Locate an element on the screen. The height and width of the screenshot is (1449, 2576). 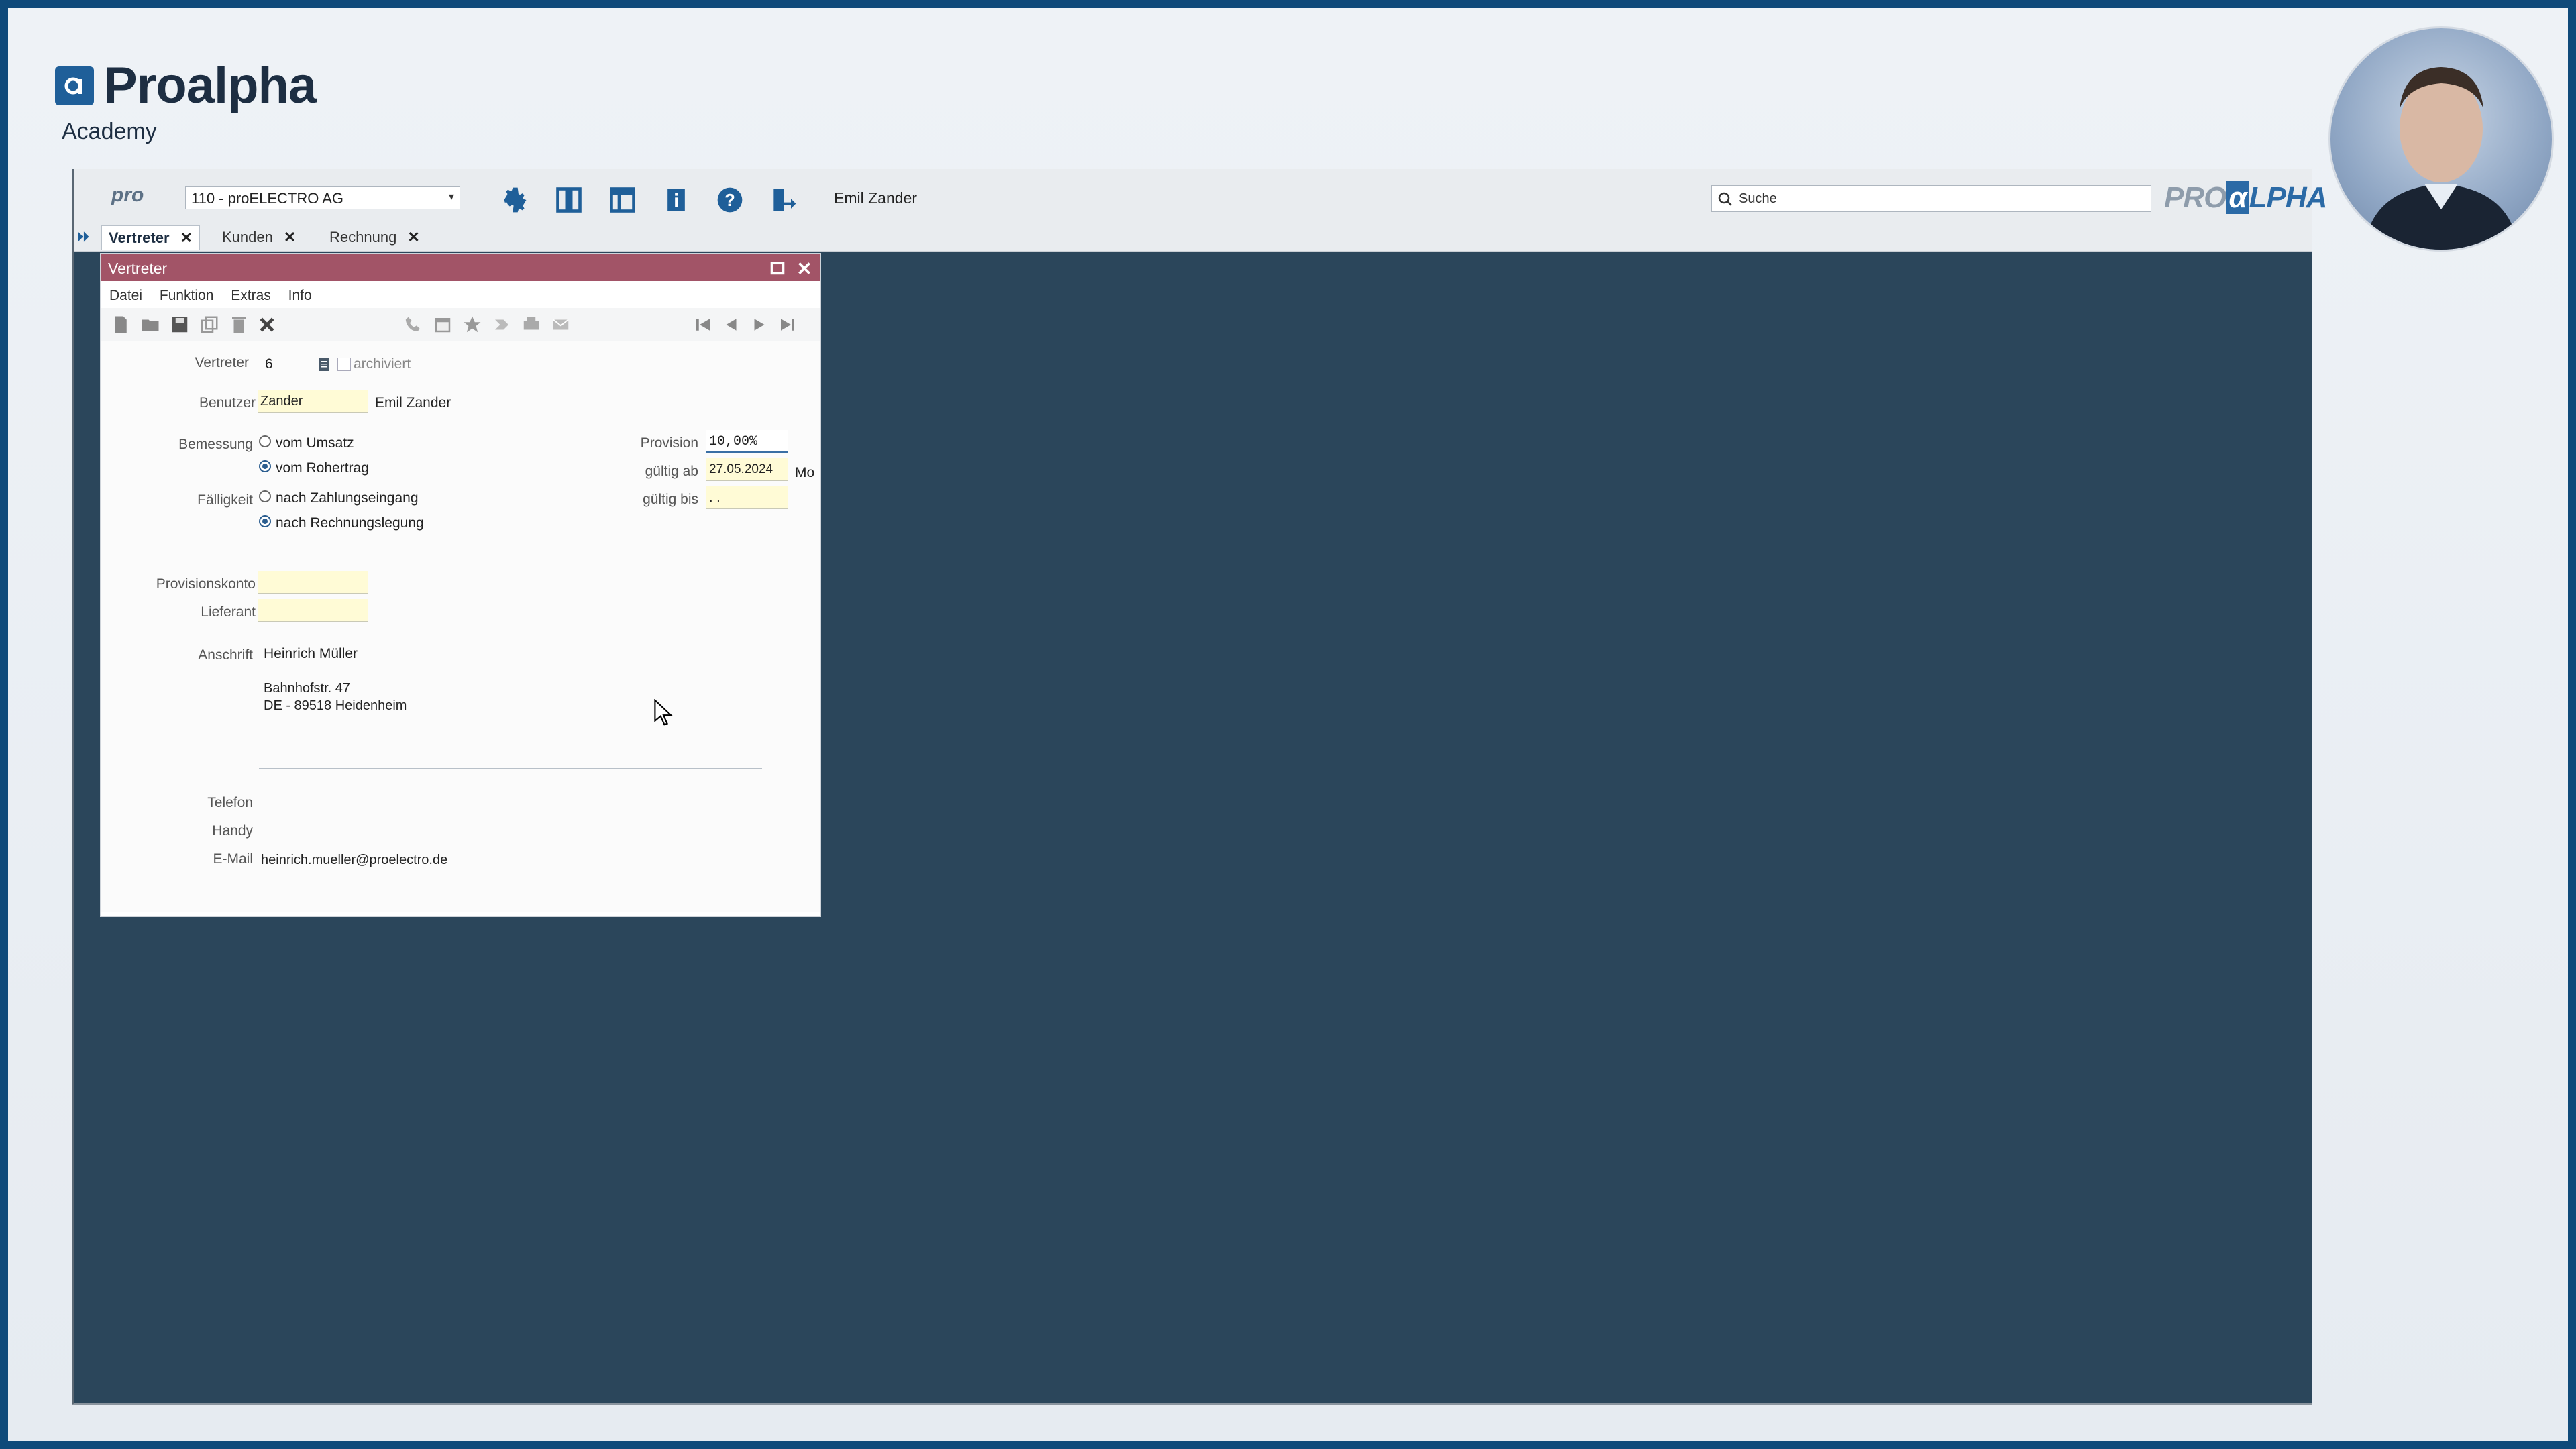
provision-input: 10,00% is located at coordinates (747, 441).